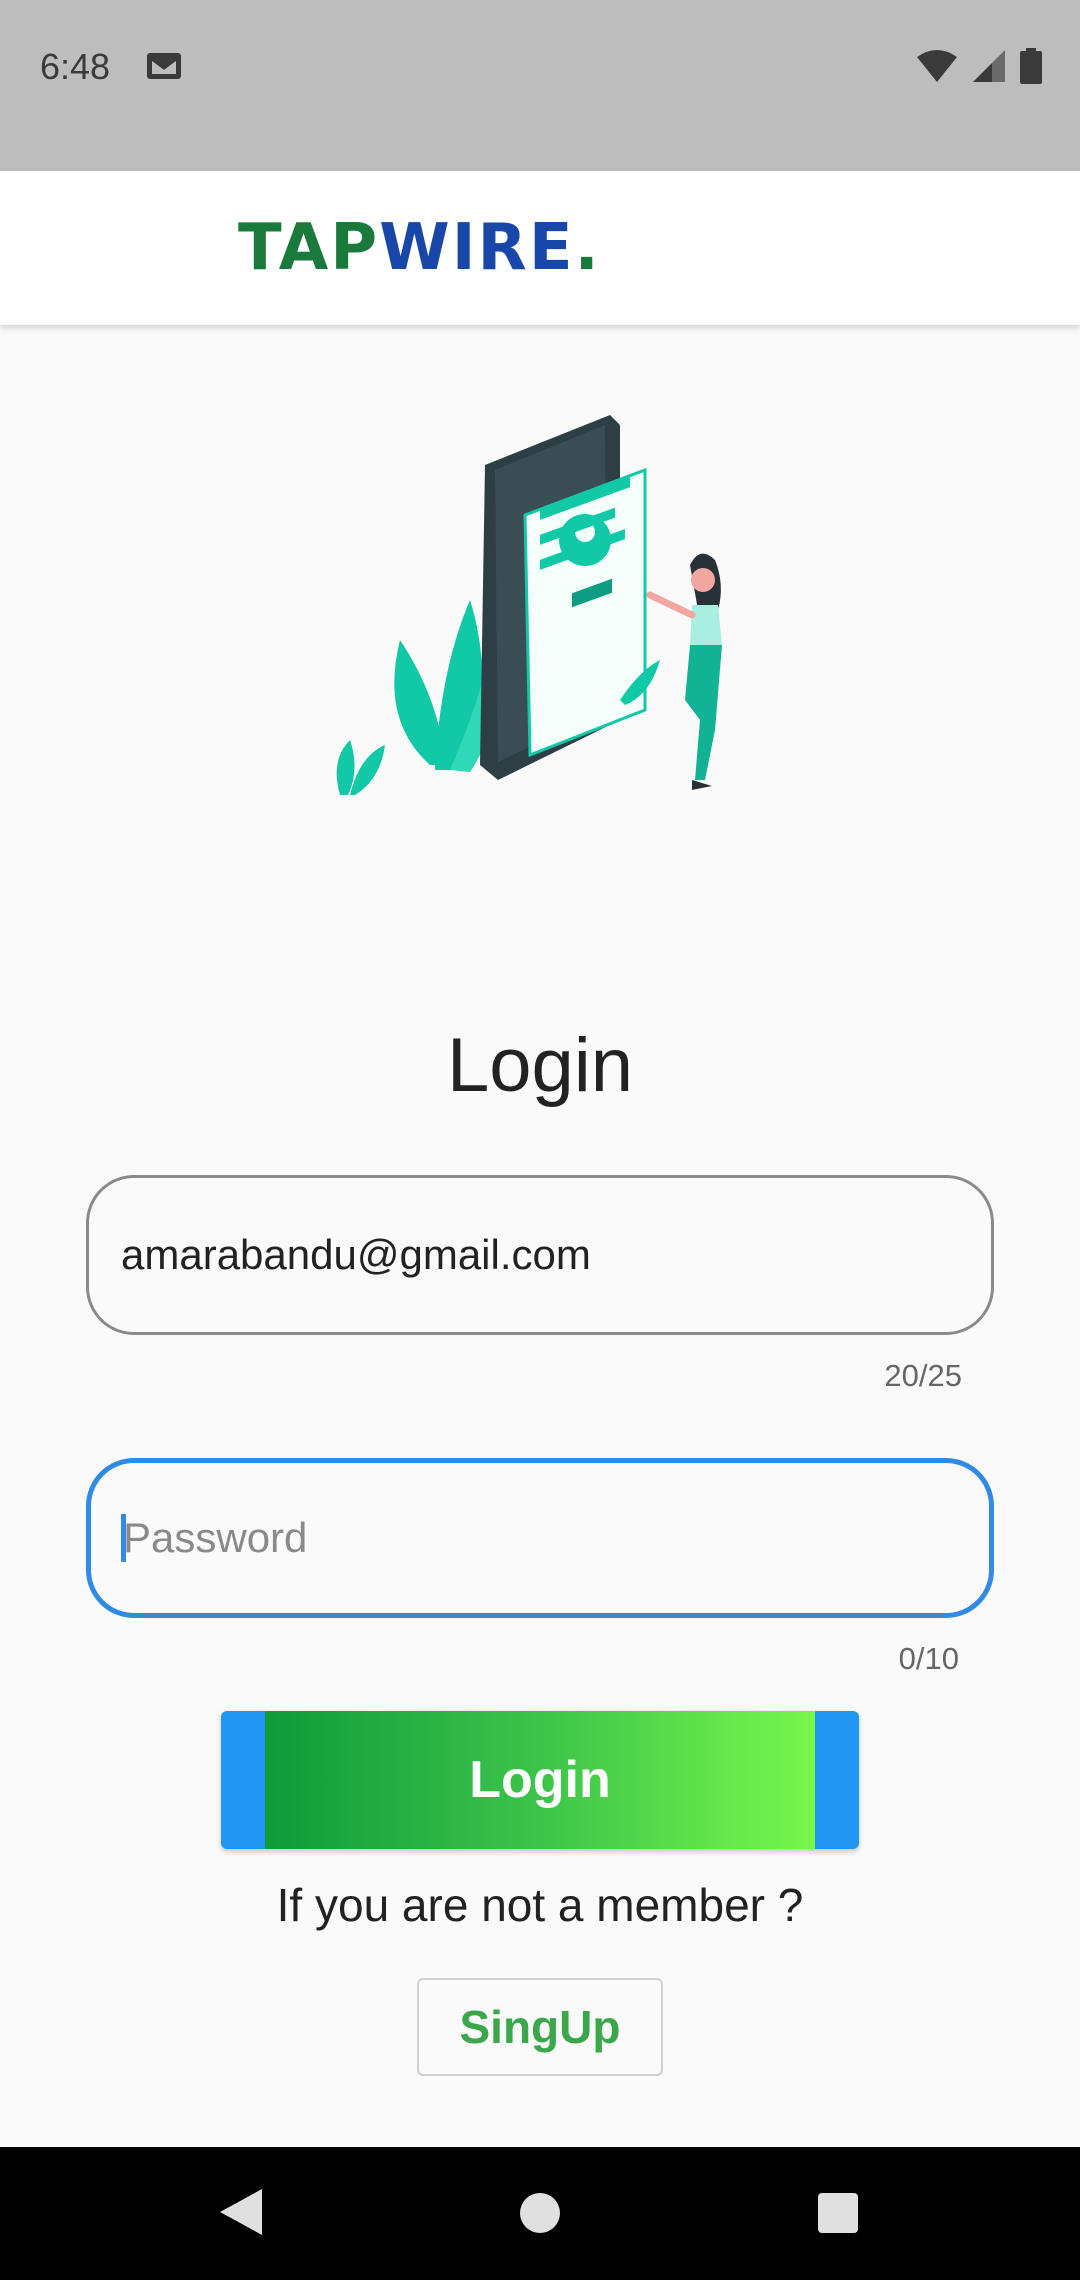  I want to click on status-icons, so click(979, 68).